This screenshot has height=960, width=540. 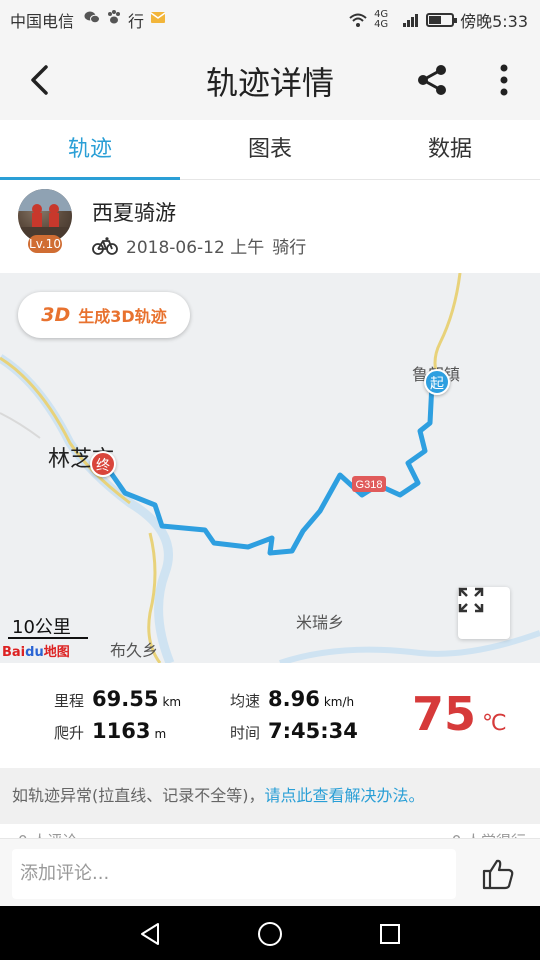 I want to click on signal-icon, so click(x=411, y=20).